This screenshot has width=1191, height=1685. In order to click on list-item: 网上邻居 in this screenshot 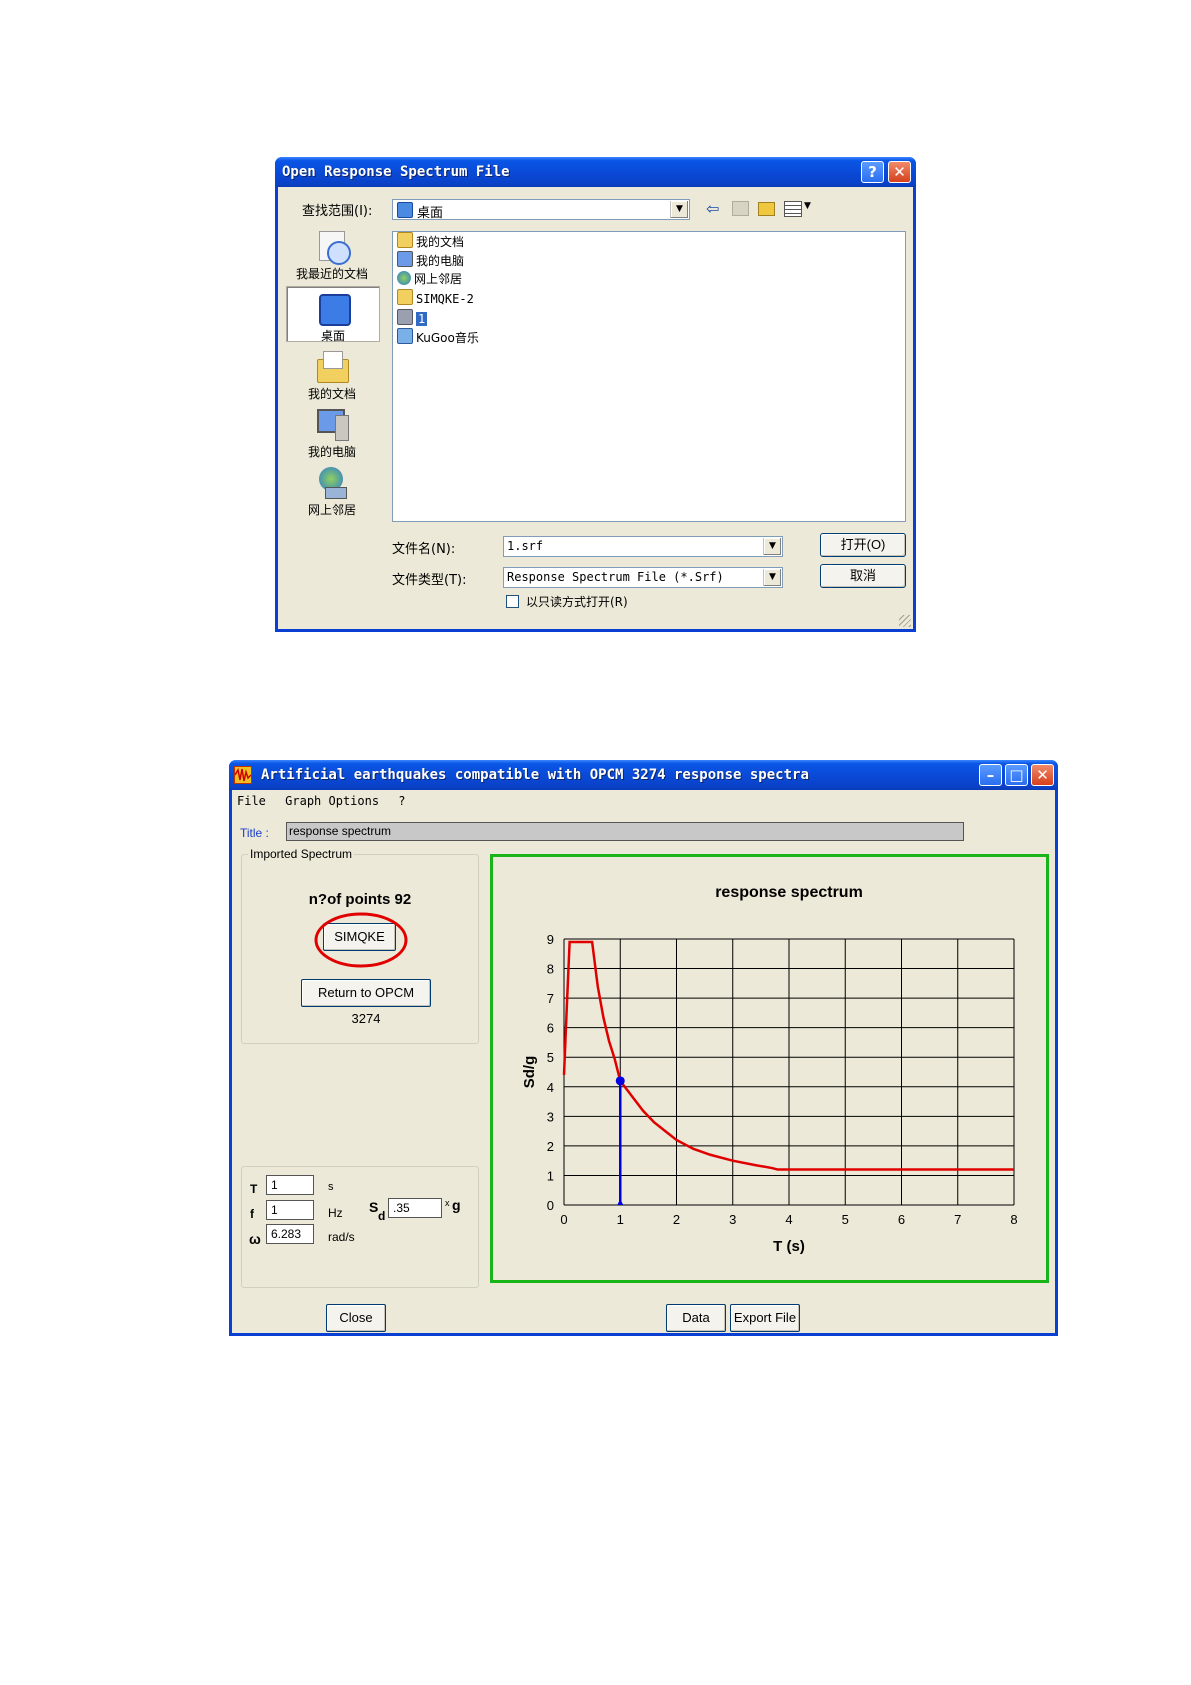, I will do `click(429, 279)`.